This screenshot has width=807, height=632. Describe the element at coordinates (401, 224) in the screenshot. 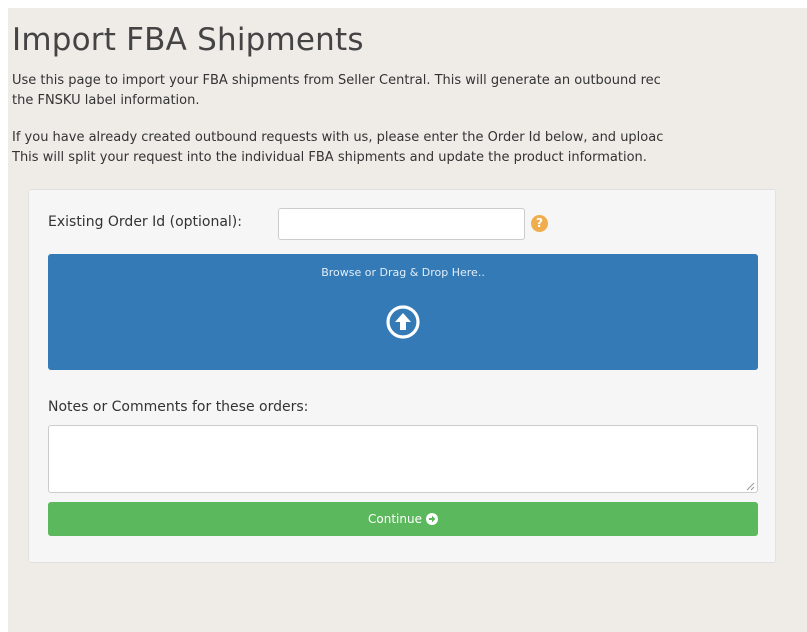

I see `order-id-input` at that location.